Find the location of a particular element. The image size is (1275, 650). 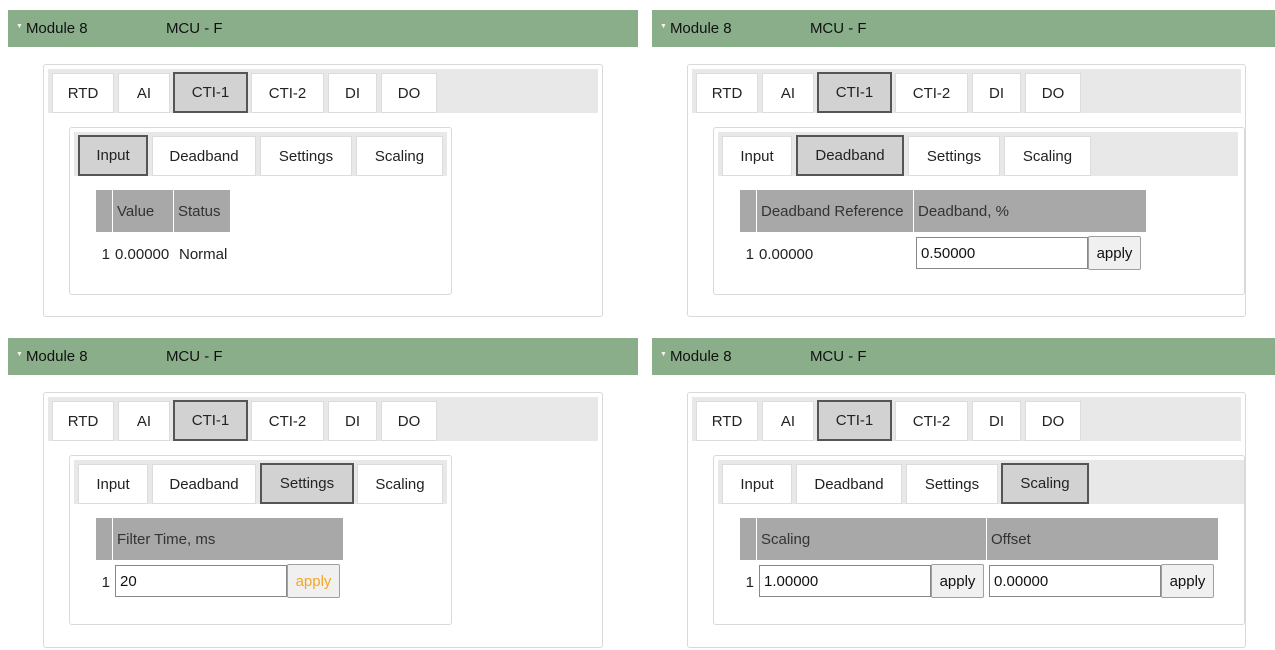

scaling-apply-button: apply is located at coordinates (957, 581).